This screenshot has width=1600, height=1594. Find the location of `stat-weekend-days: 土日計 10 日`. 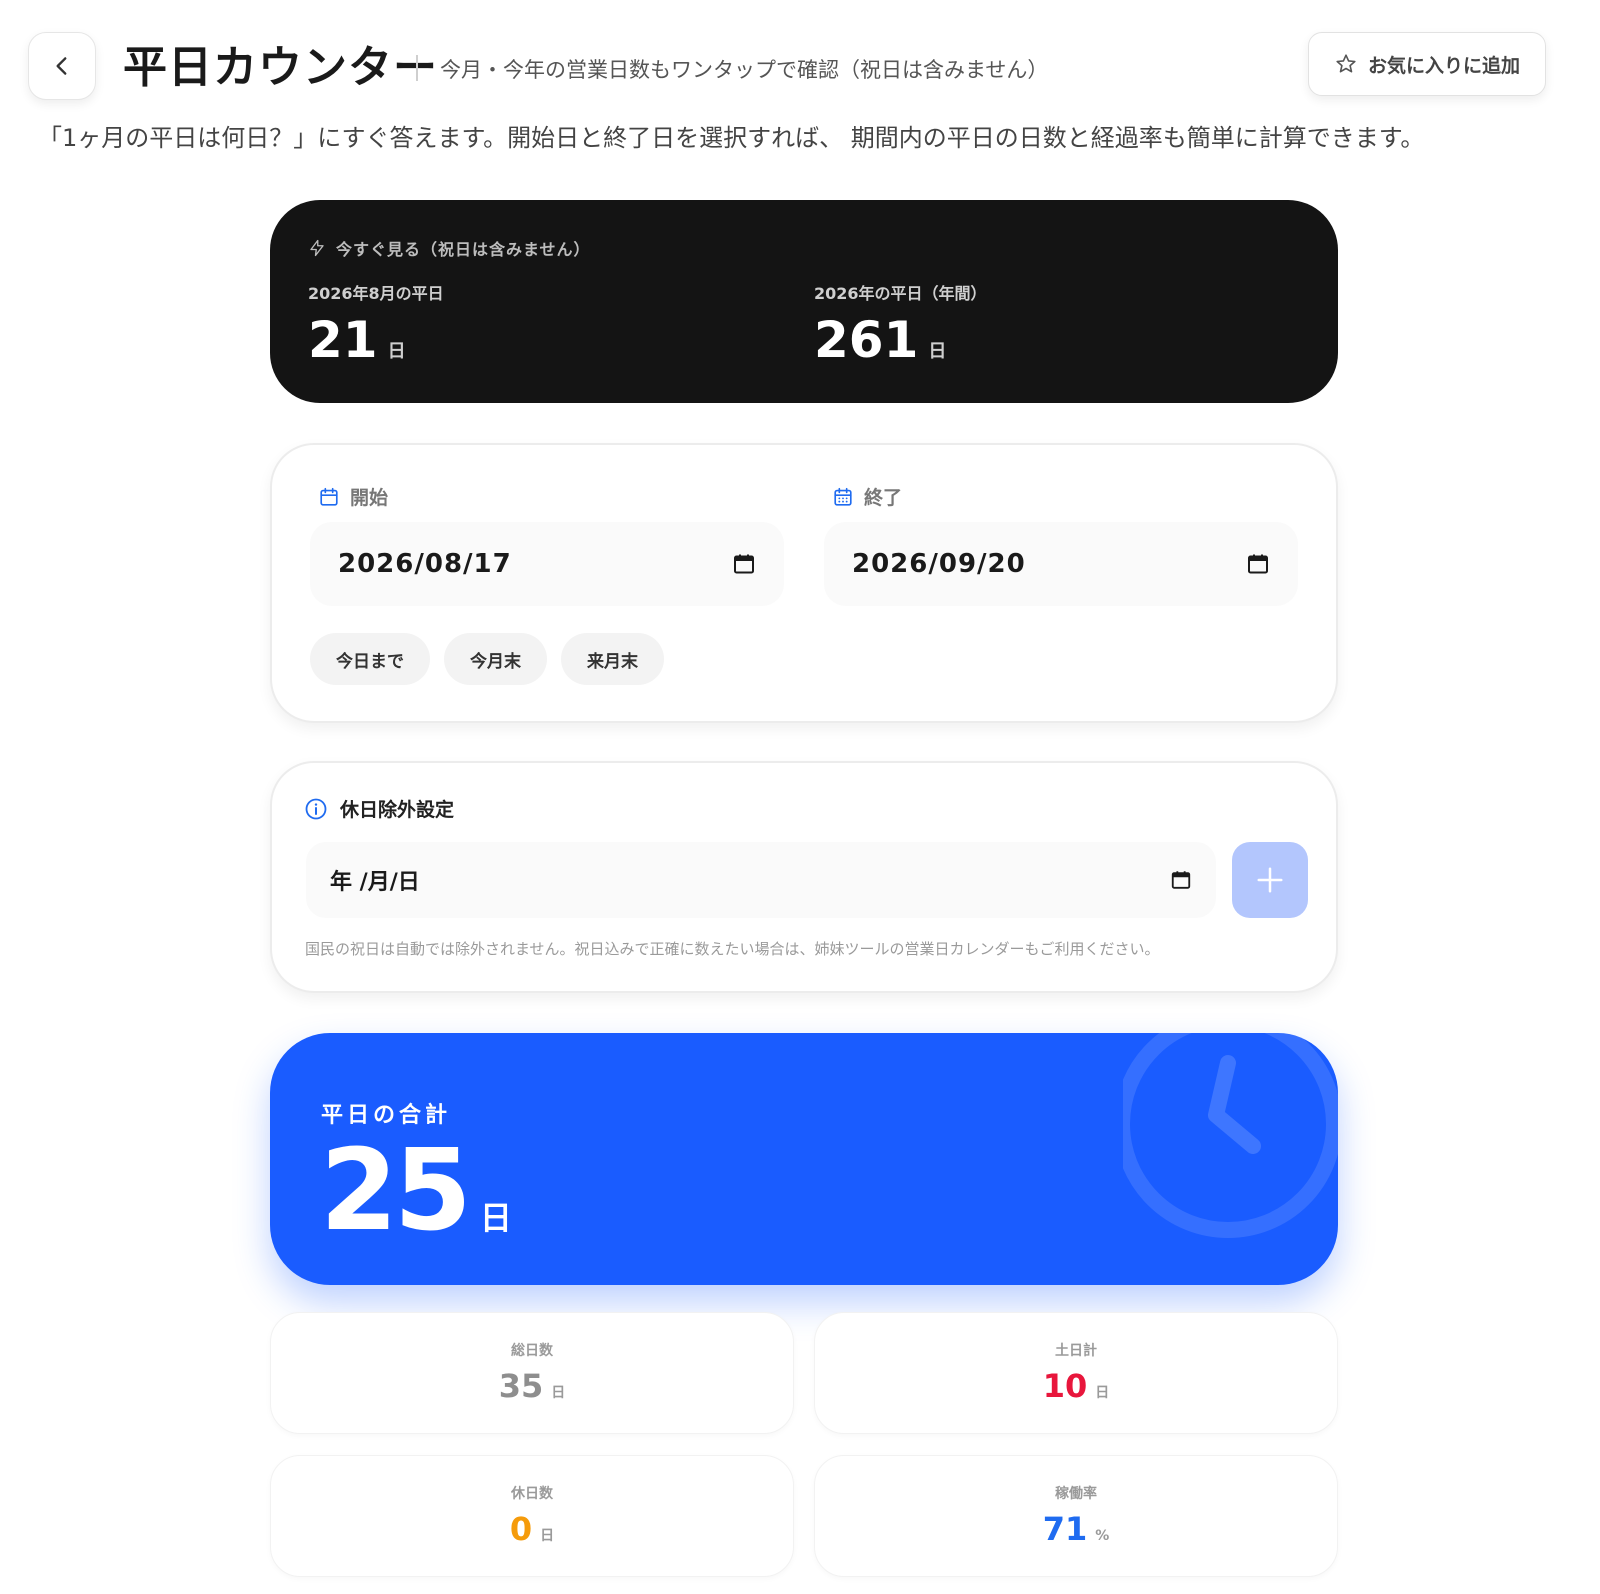

stat-weekend-days: 土日計 10 日 is located at coordinates (1076, 1373).